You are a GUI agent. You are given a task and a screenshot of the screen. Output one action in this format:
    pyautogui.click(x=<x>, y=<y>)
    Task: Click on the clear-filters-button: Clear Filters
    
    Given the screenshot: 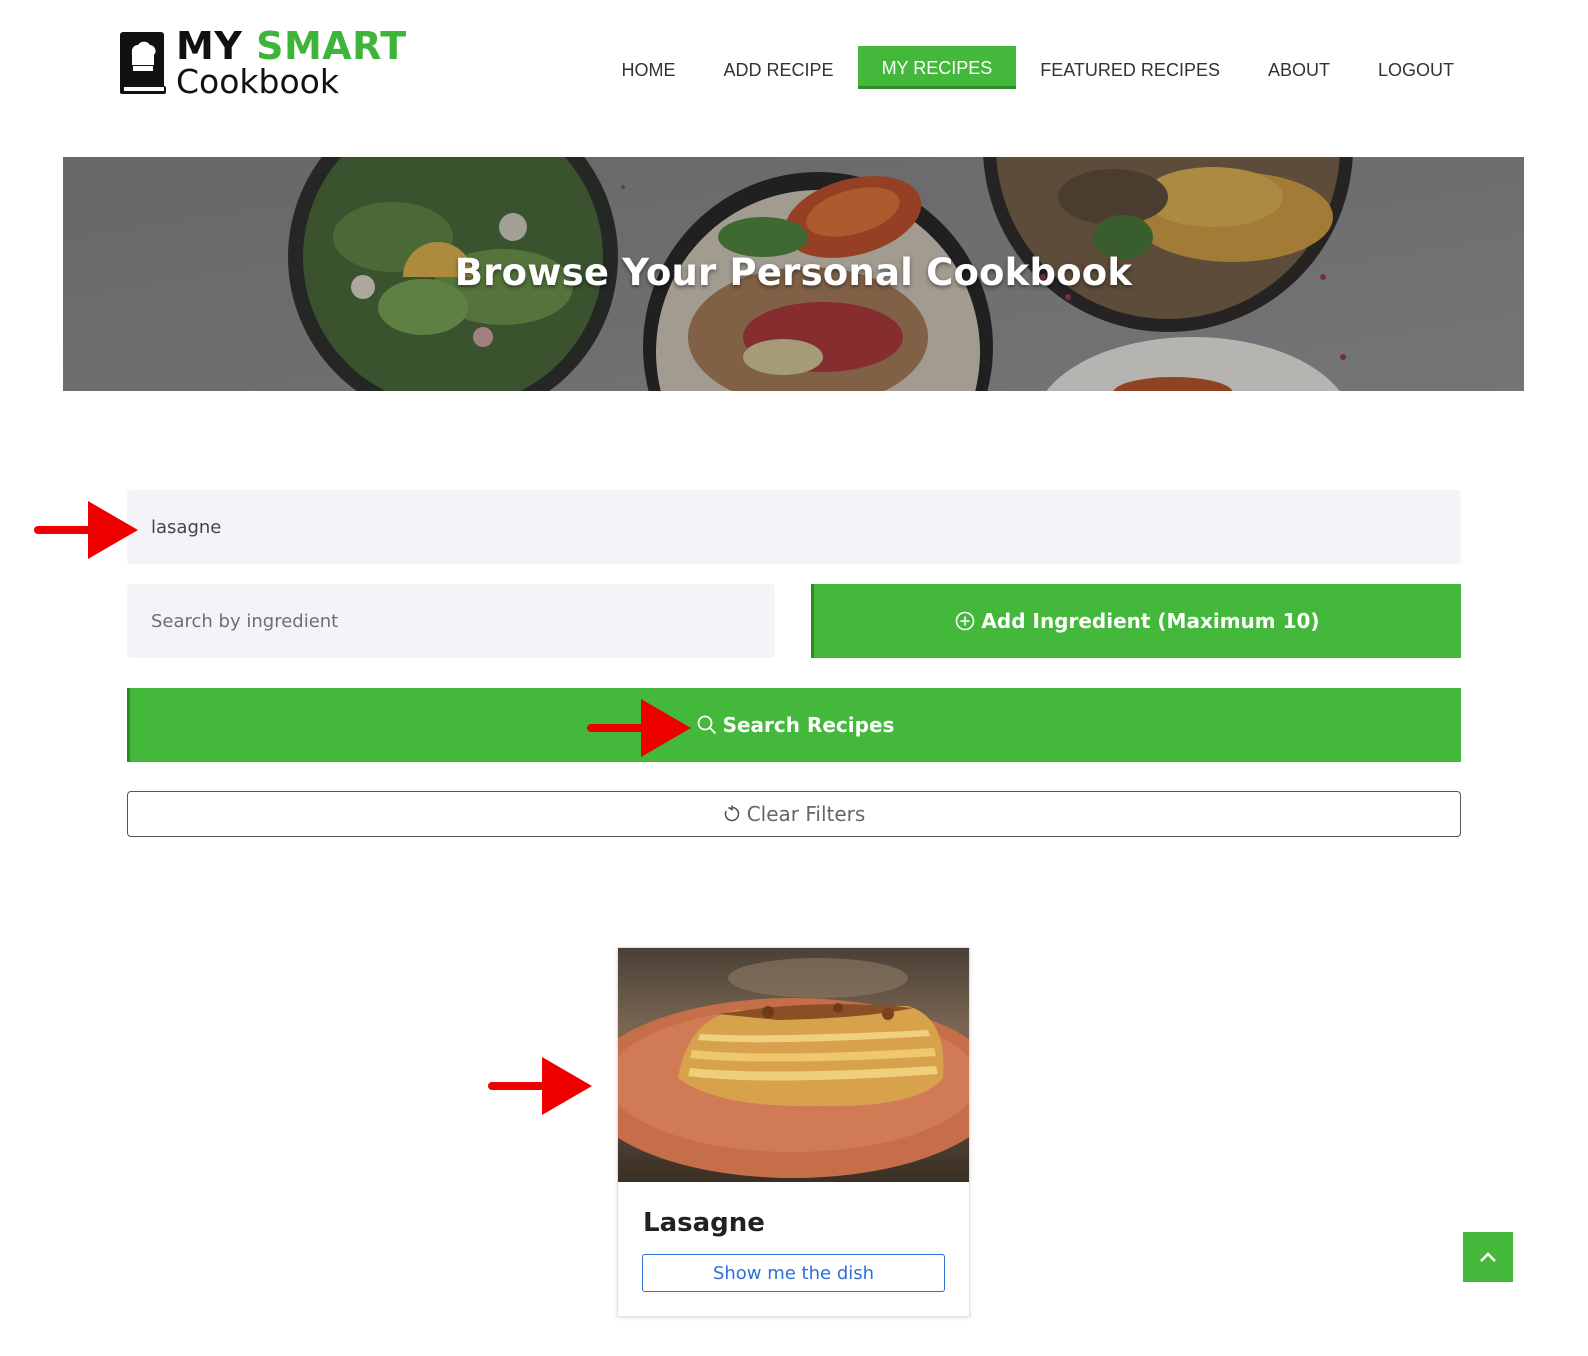 What is the action you would take?
    pyautogui.click(x=794, y=814)
    